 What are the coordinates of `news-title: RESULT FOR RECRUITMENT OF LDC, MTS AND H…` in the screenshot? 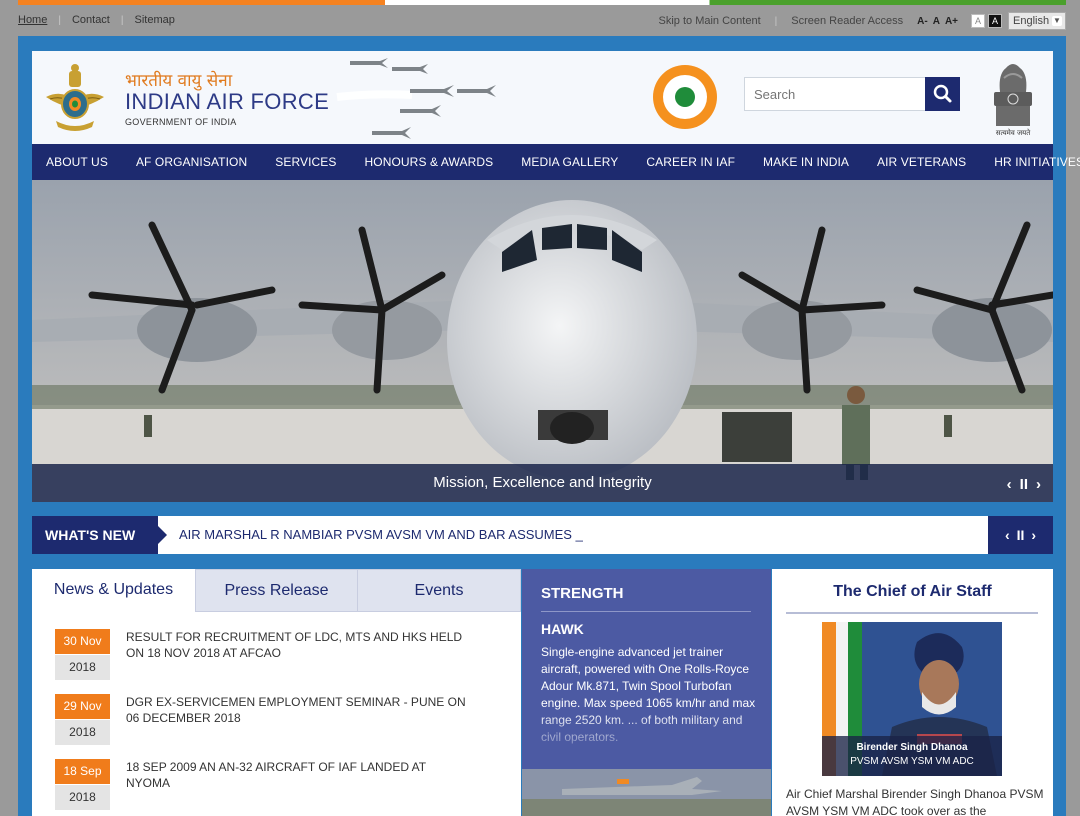 It's located at (298, 645).